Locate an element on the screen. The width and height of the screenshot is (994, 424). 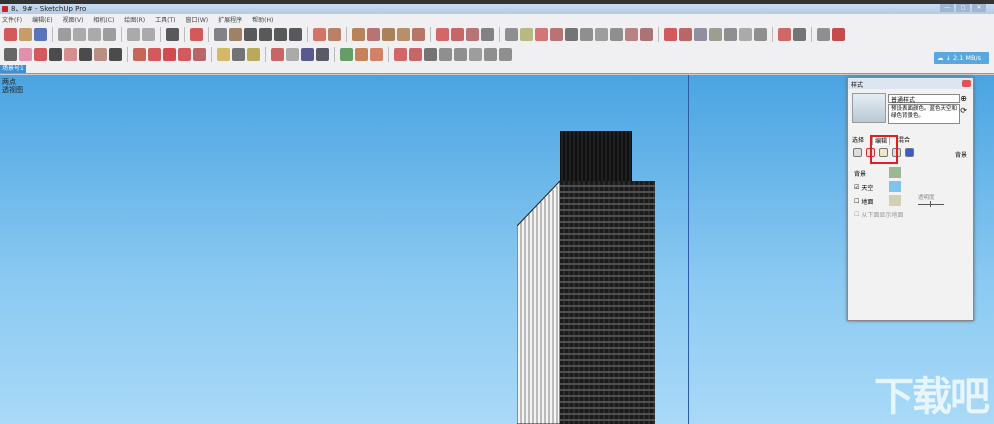
tab-mix: 混合 is located at coordinates (904, 140).